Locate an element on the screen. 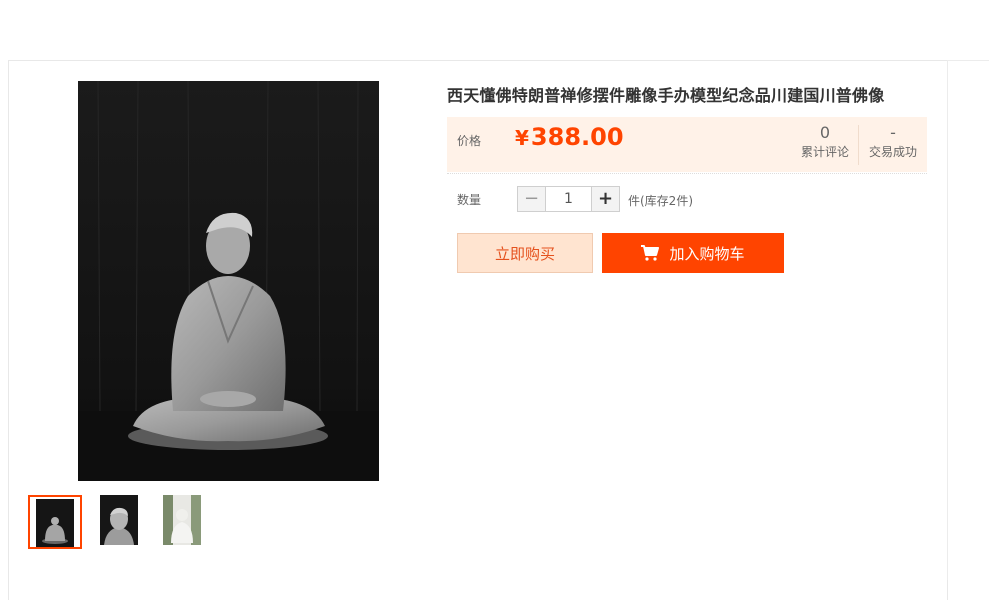 This screenshot has width=989, height=600. quantity-input is located at coordinates (568, 199).